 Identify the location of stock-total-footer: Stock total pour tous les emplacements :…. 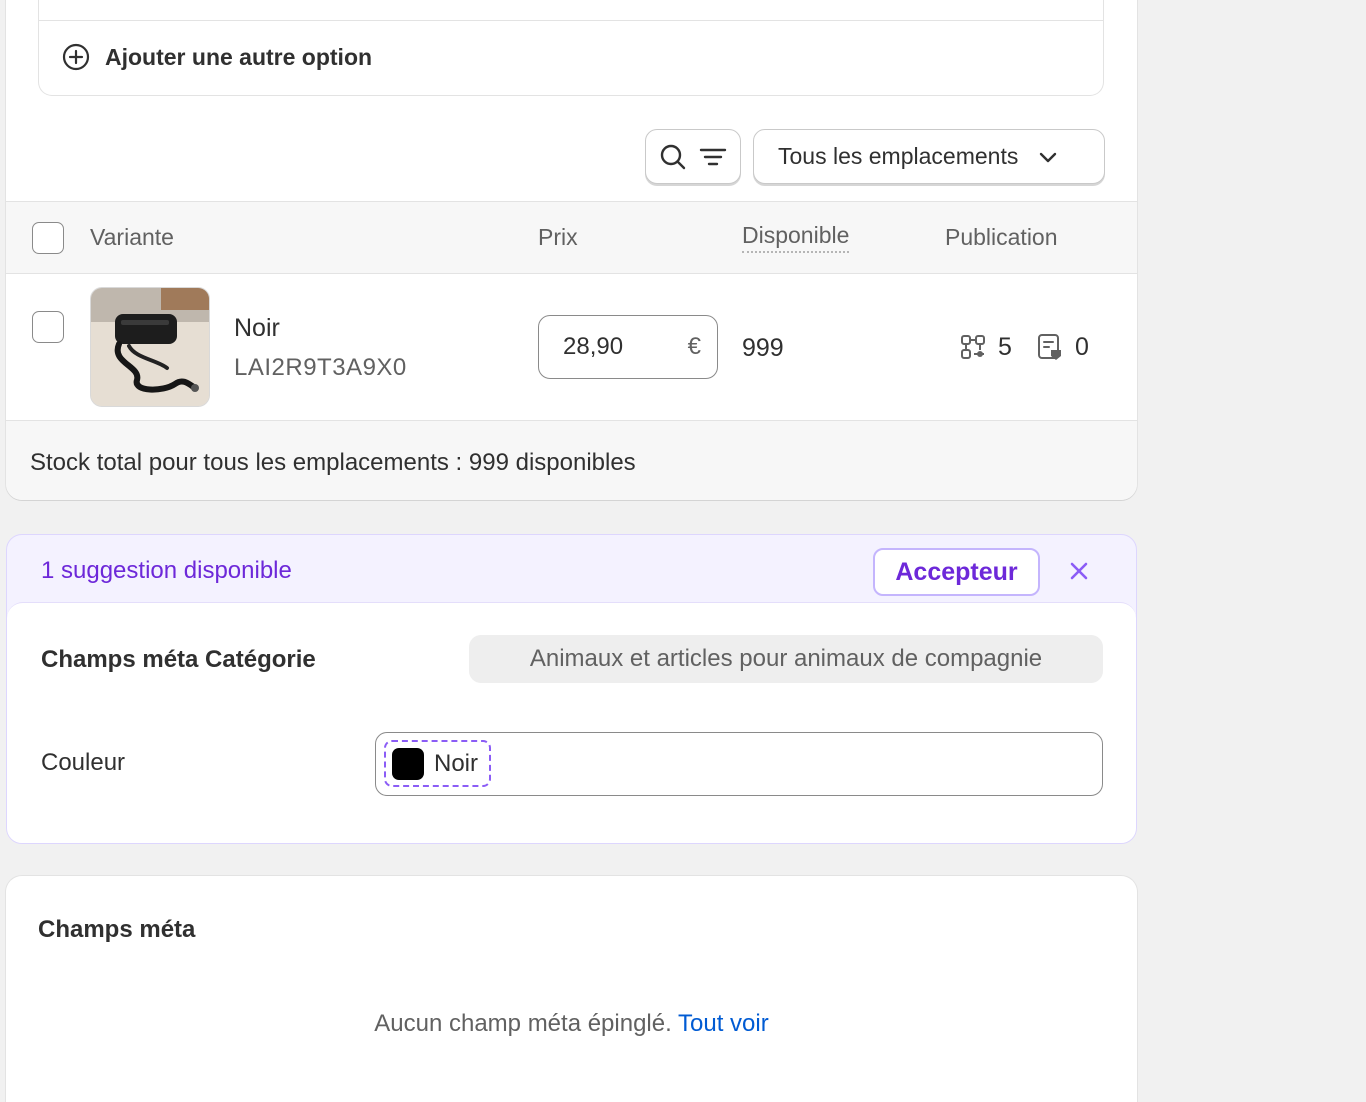
(571, 460).